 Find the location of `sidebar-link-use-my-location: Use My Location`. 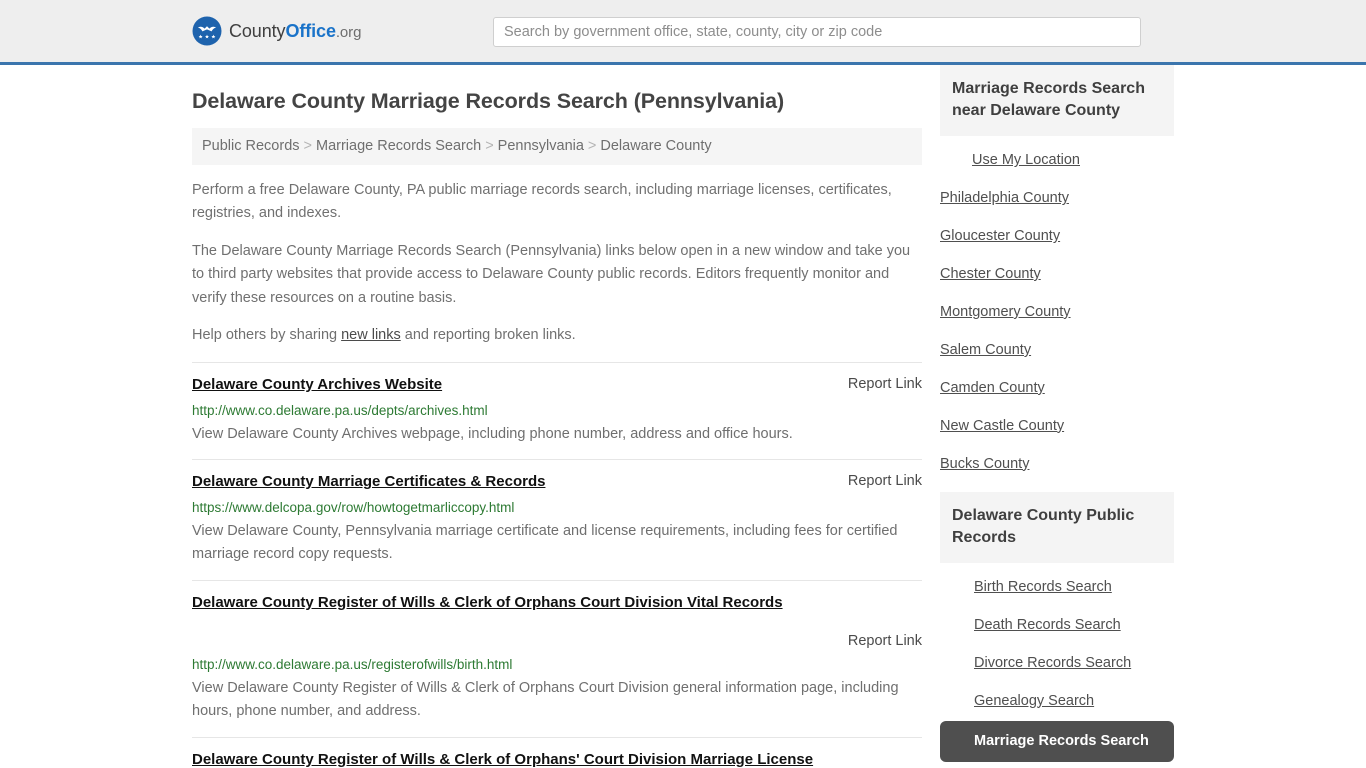

sidebar-link-use-my-location: Use My Location is located at coordinates (1057, 161).